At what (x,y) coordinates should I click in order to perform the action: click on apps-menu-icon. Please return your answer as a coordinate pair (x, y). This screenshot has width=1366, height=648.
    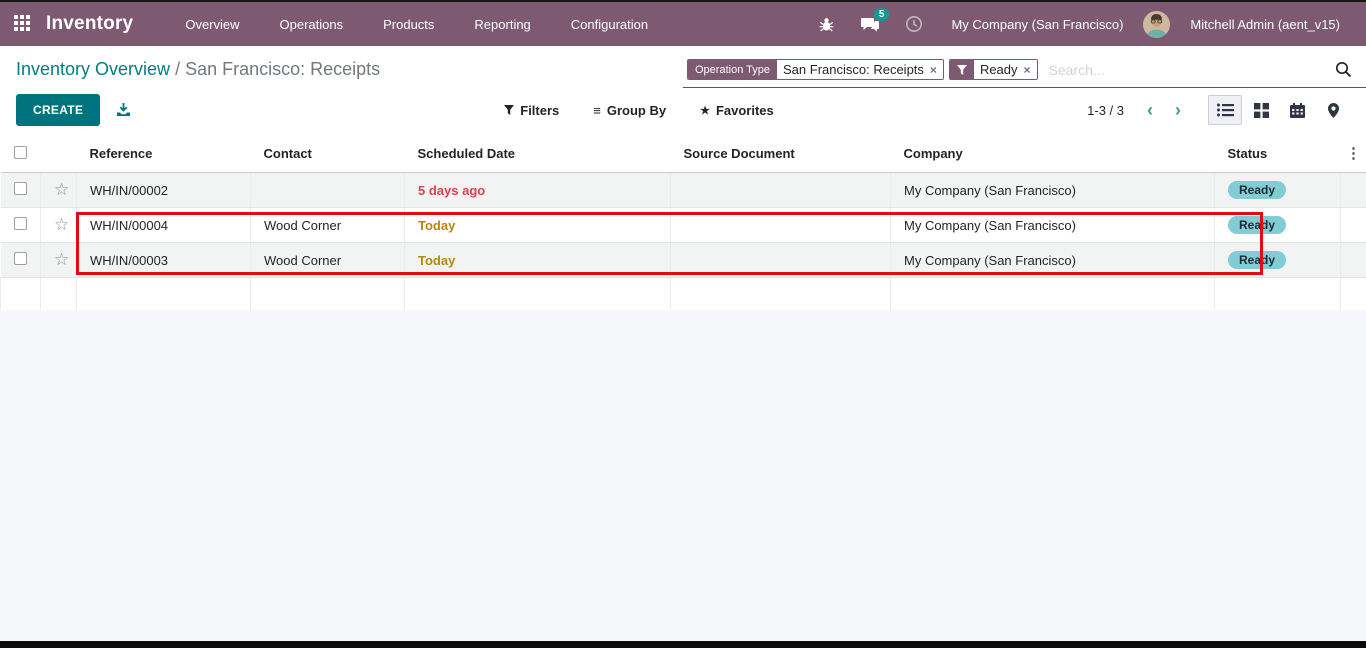
    Looking at the image, I should click on (23, 24).